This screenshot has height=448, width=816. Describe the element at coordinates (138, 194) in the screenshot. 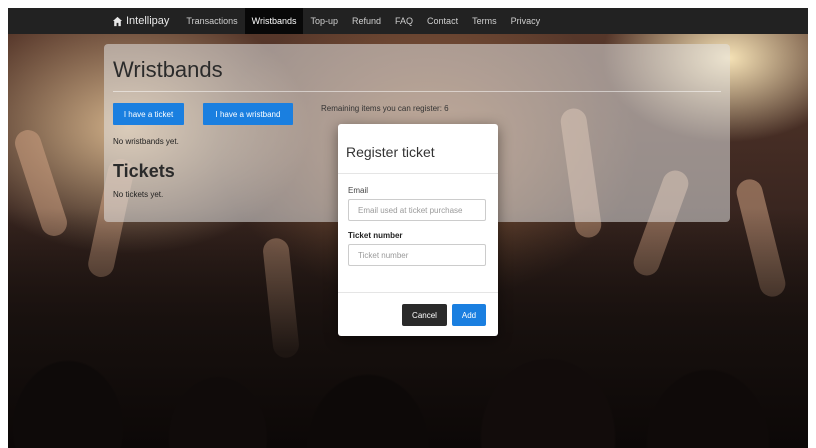

I see `no-tickets-text: No tickets yet.` at that location.